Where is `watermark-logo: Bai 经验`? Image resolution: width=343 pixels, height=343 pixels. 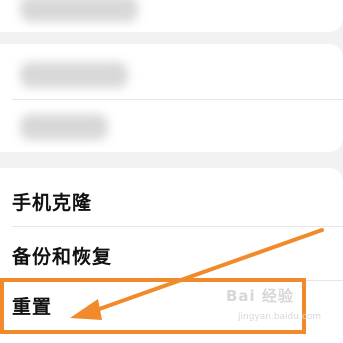 watermark-logo: Bai 经验 is located at coordinates (260, 296).